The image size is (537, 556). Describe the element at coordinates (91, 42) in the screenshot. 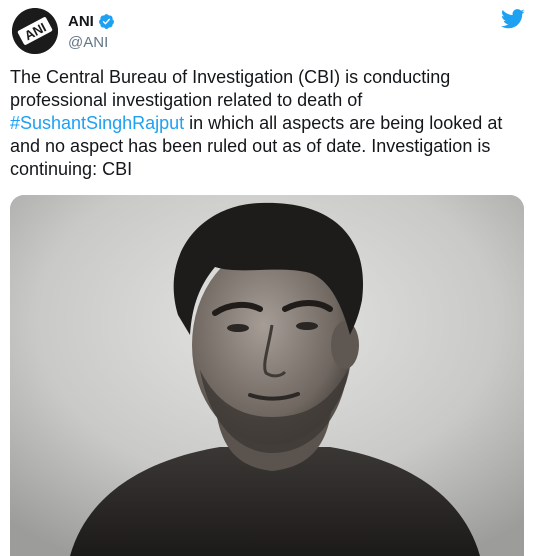

I see `account-handle: @ANI` at that location.